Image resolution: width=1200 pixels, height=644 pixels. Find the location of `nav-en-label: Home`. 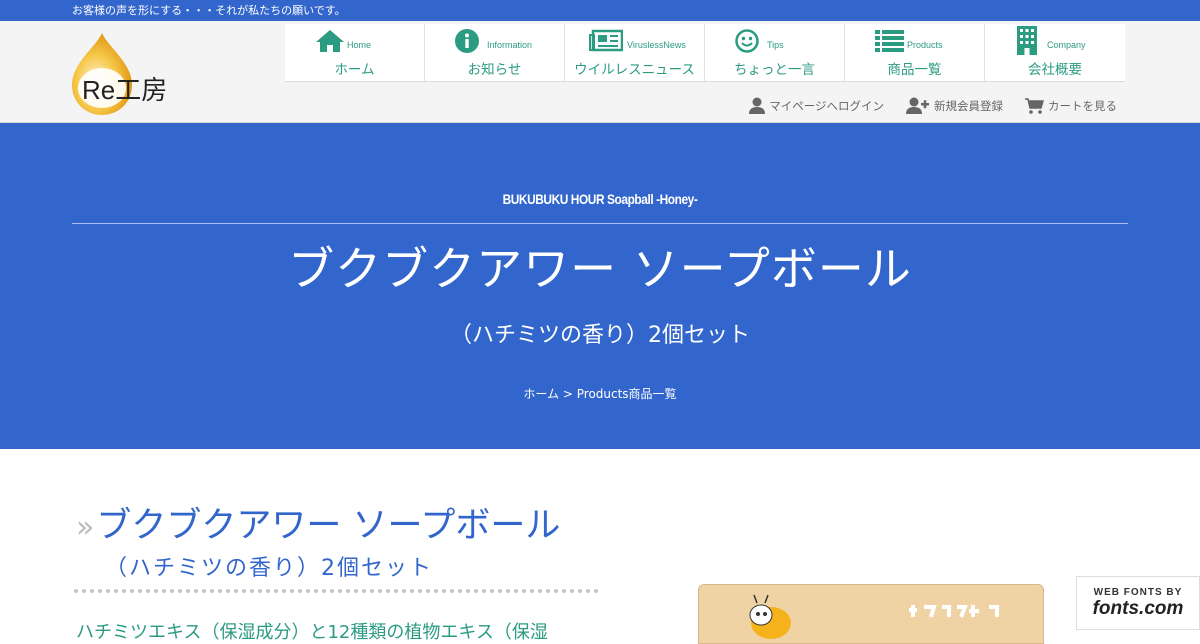

nav-en-label: Home is located at coordinates (359, 45).